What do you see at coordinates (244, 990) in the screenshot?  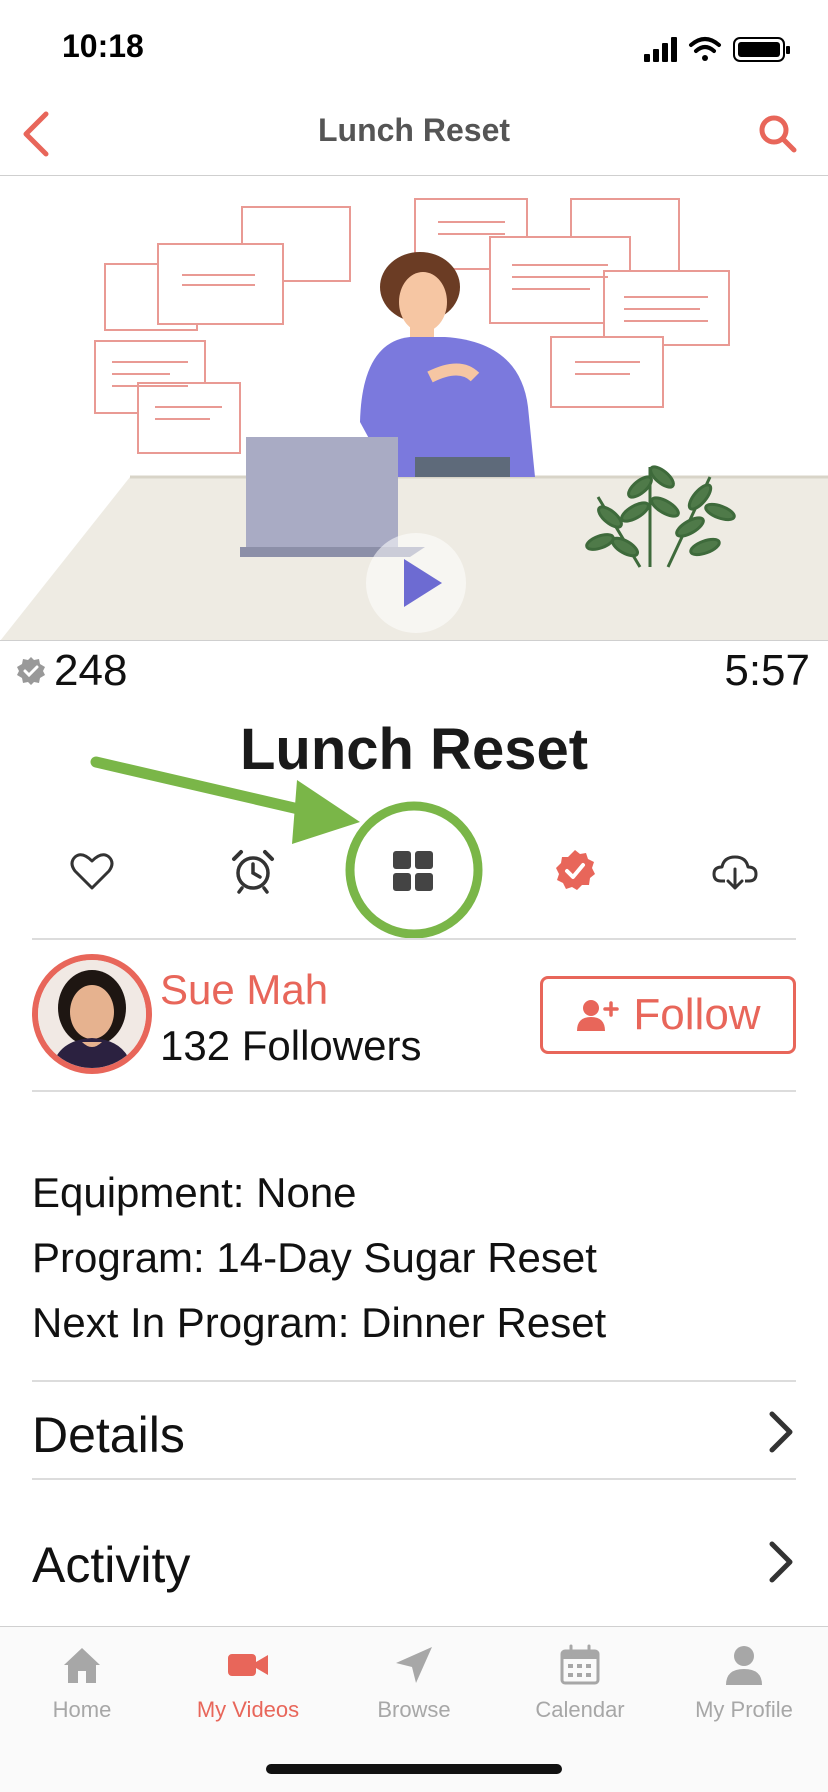 I see `author-name: Sue Mah` at bounding box center [244, 990].